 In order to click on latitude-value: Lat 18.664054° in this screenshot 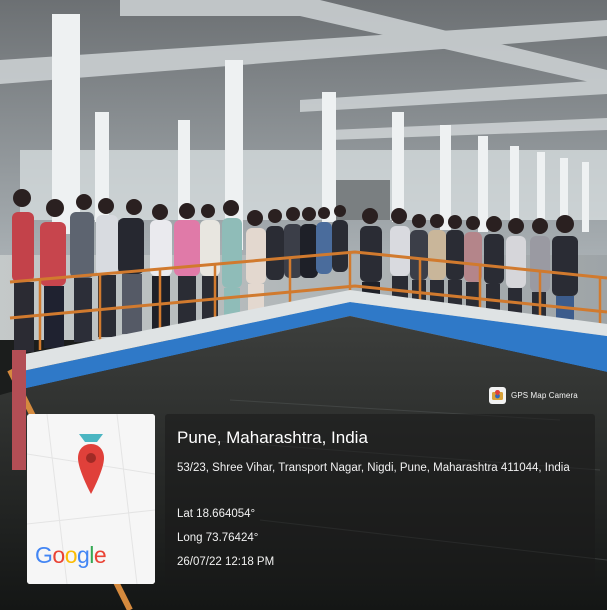, I will do `click(216, 514)`.